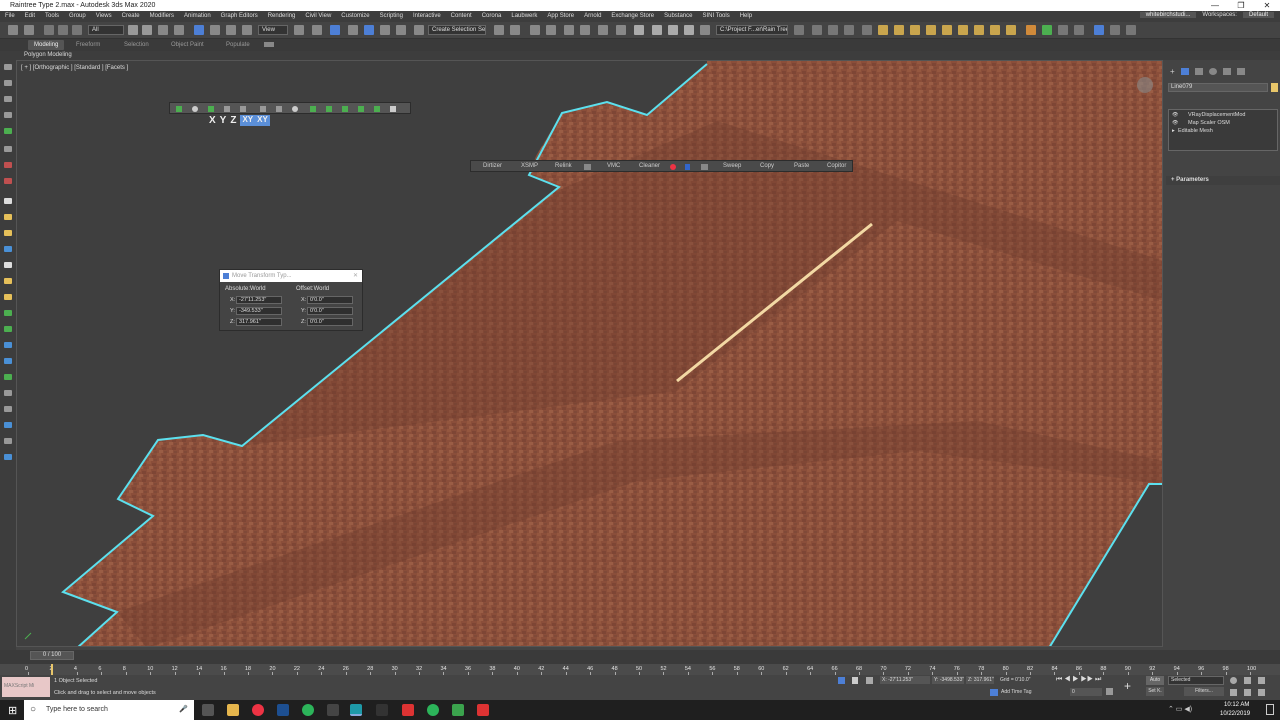 The image size is (1280, 720). Describe the element at coordinates (948, 680) in the screenshot. I see `coord-y-field: Y: -3498.533"` at that location.